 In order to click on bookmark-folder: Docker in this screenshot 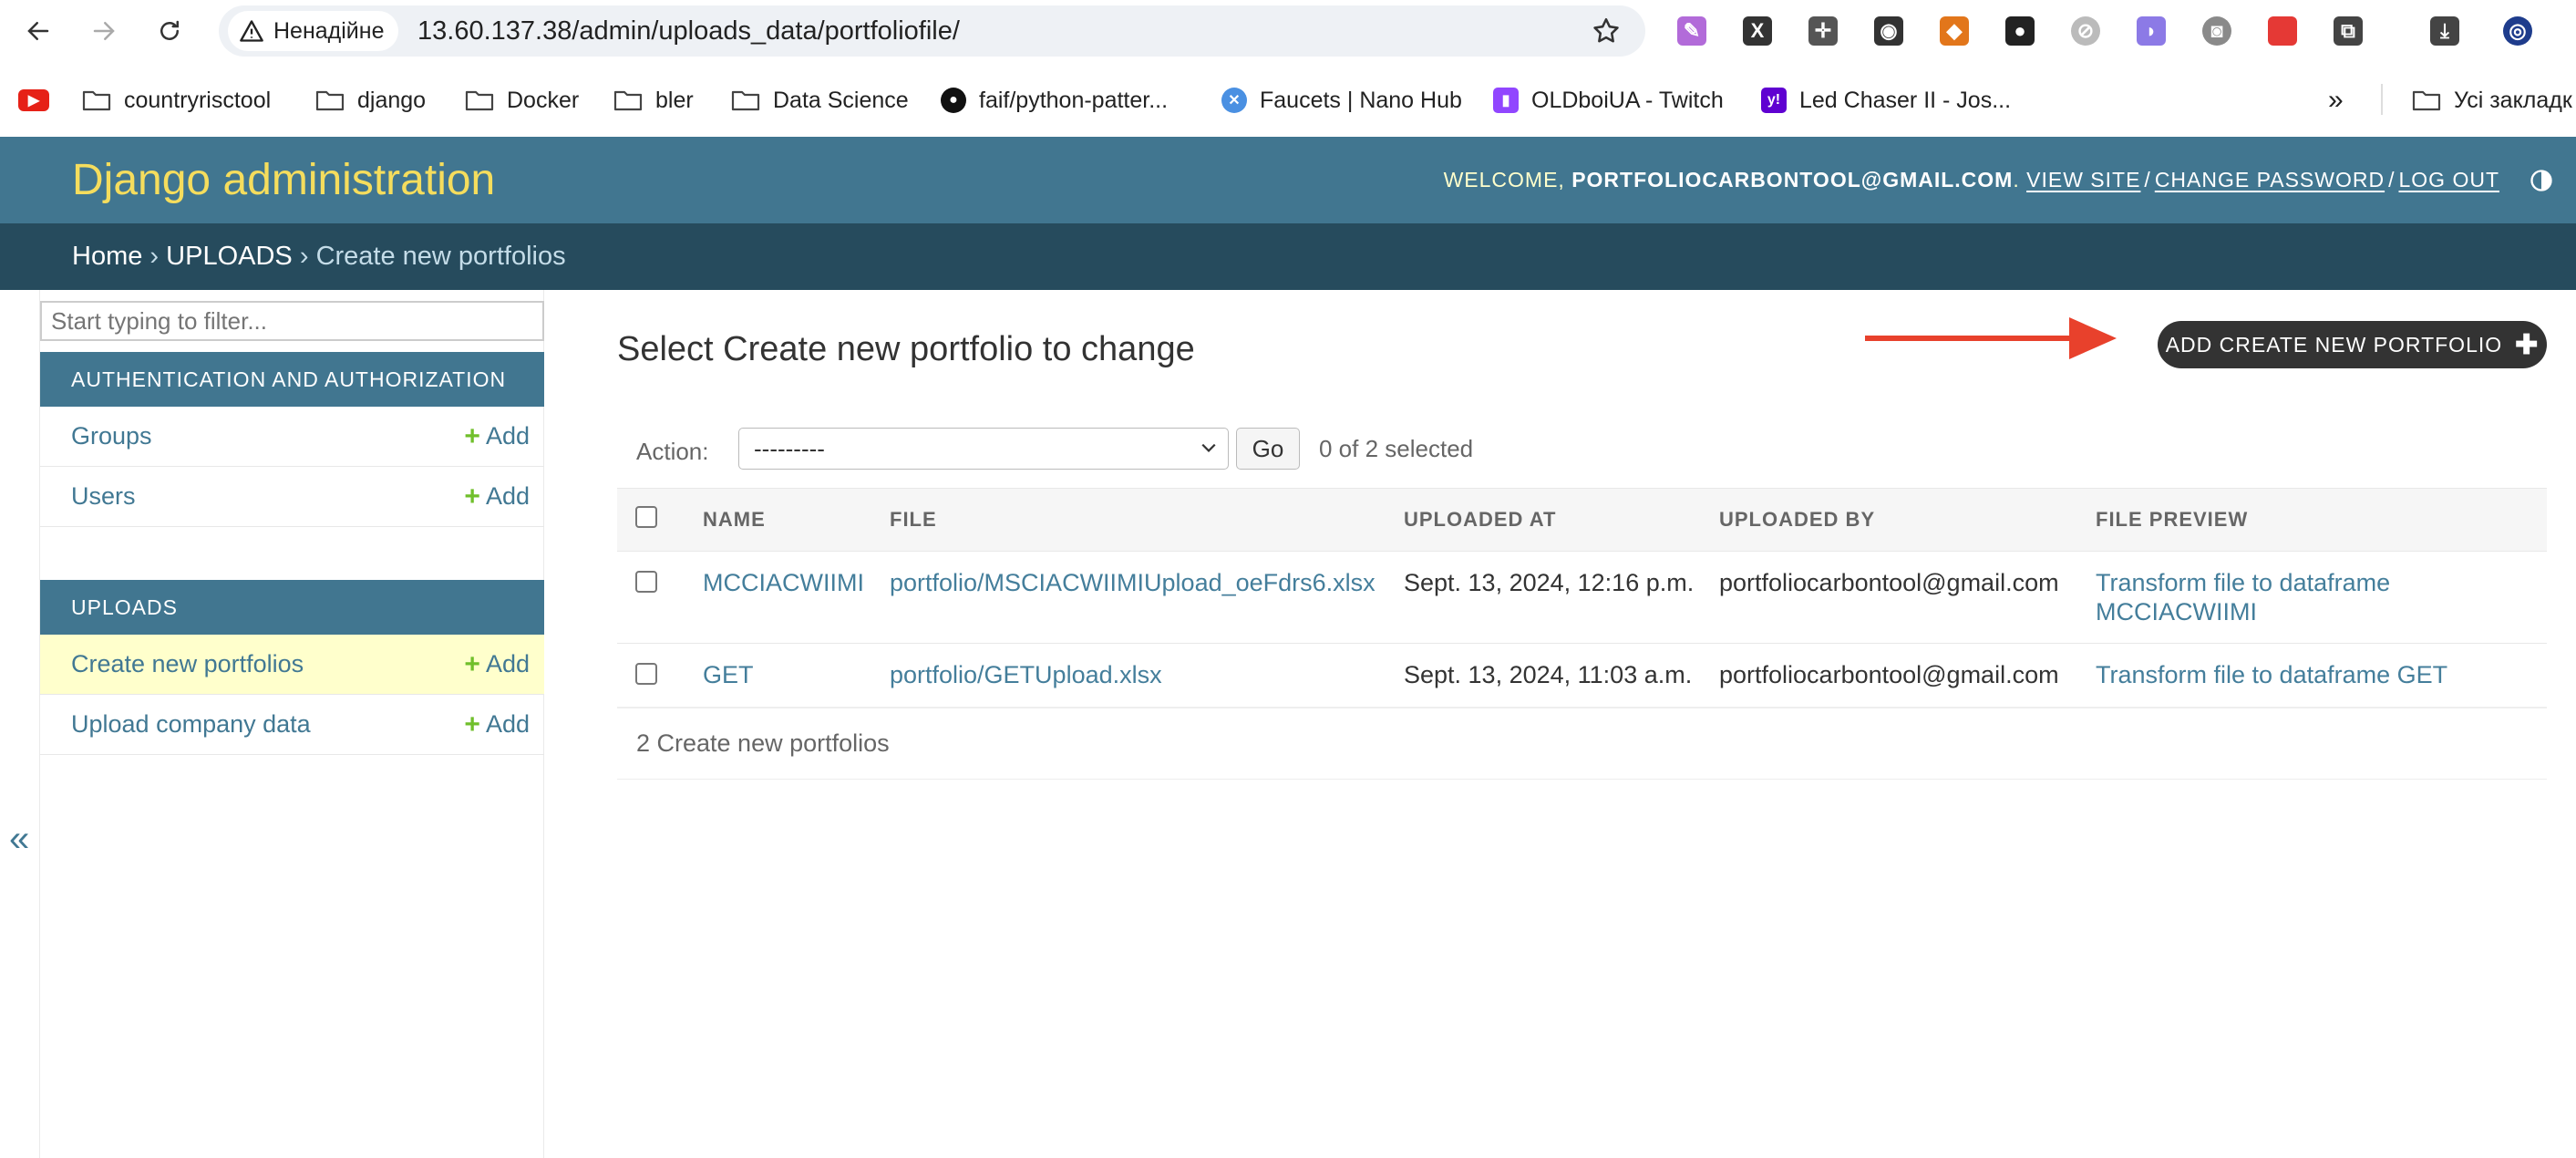, I will do `click(522, 100)`.